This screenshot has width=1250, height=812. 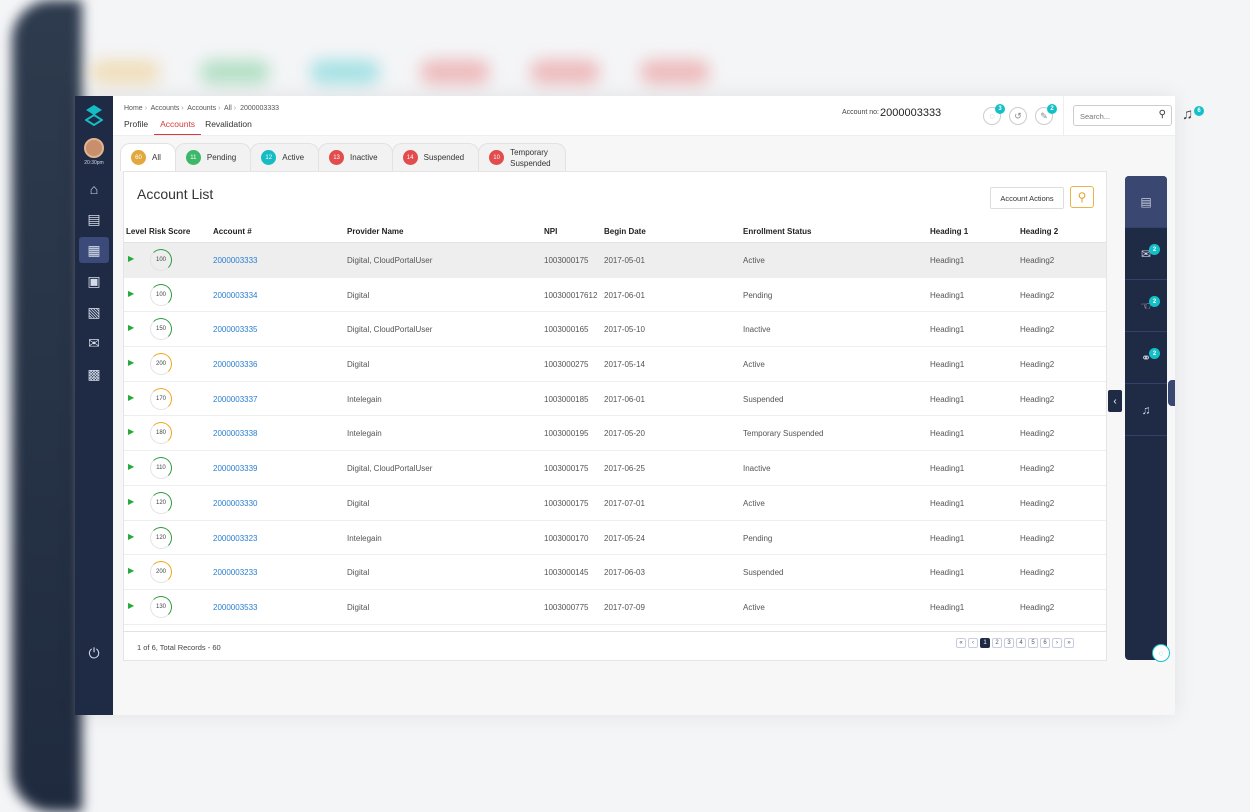 I want to click on col-begin-date: Begin Date, so click(x=625, y=231).